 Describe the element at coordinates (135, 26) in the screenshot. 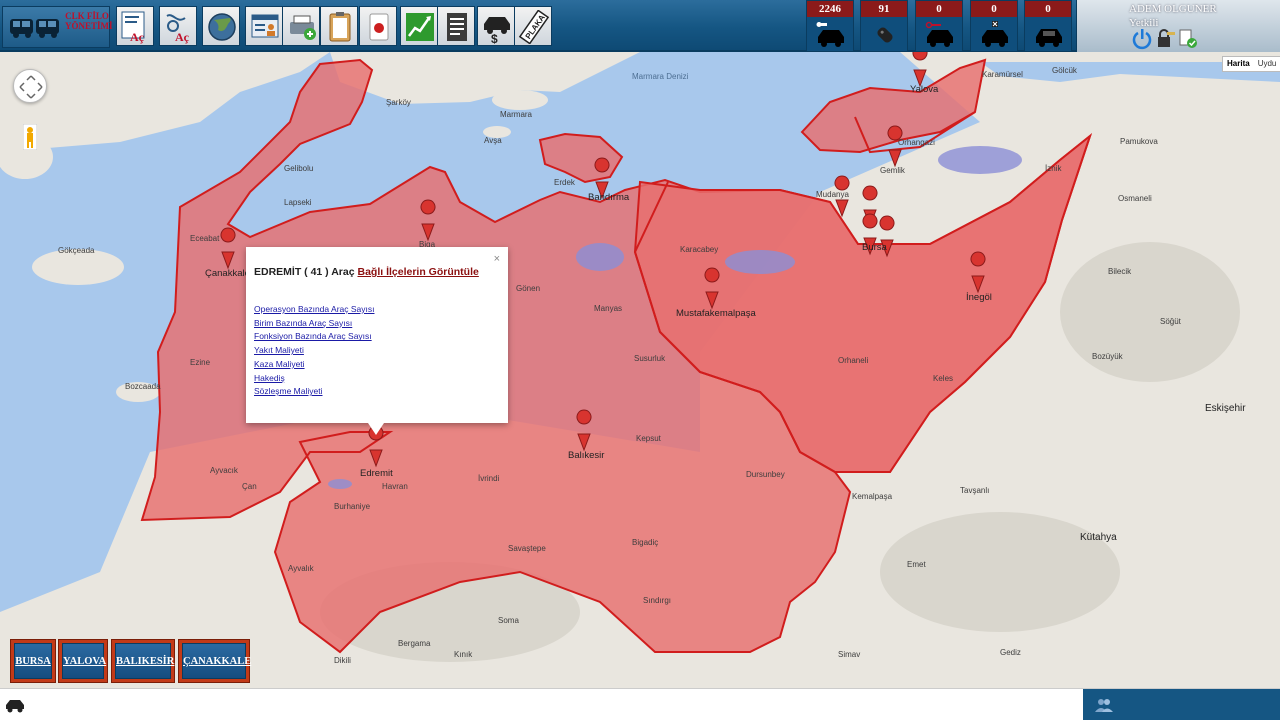

I see `open-report-button: Aç` at that location.